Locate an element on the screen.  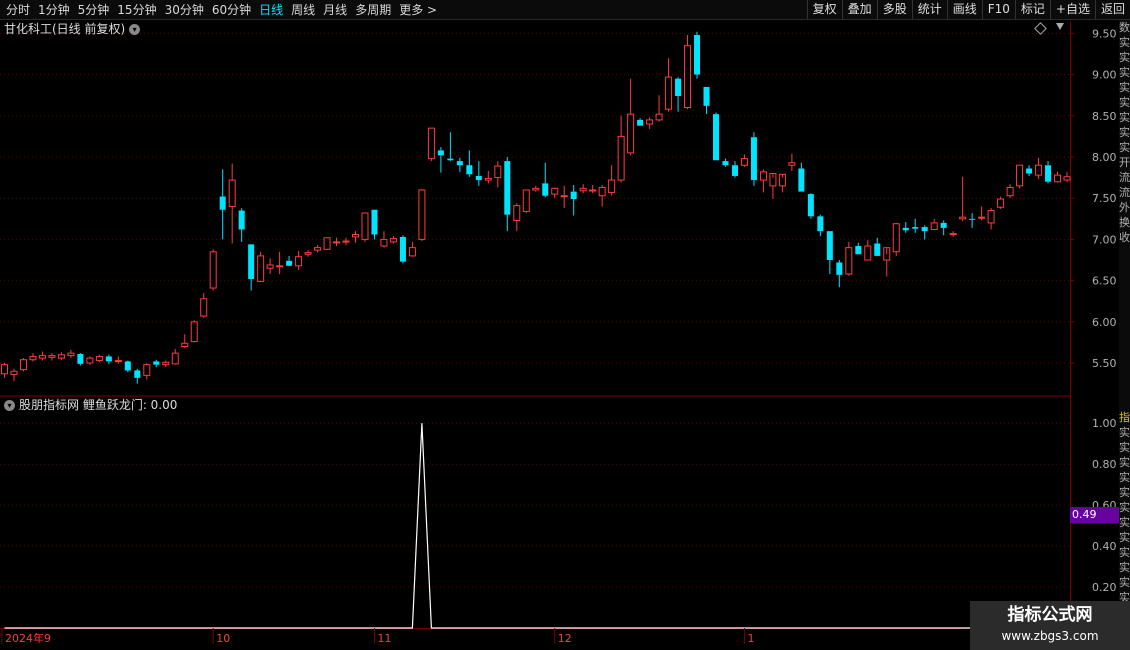
price-axis-label: 8.50 is located at coordinates (1104, 116).